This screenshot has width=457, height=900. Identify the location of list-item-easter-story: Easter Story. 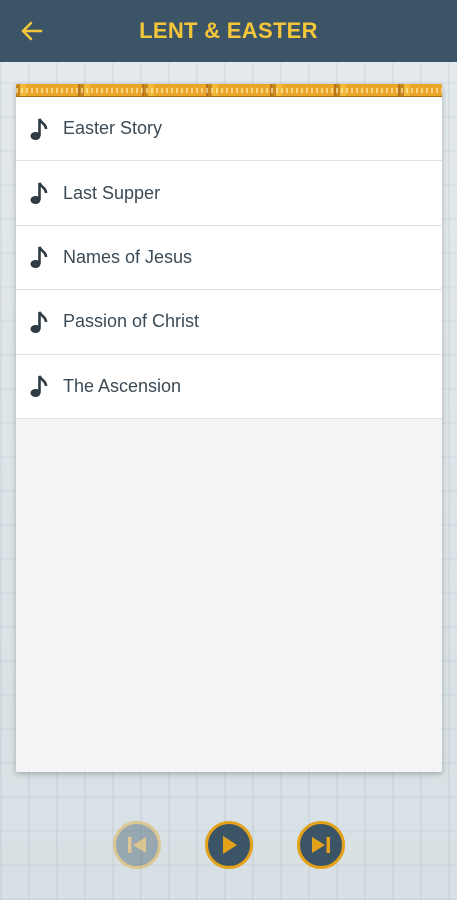
(229, 129).